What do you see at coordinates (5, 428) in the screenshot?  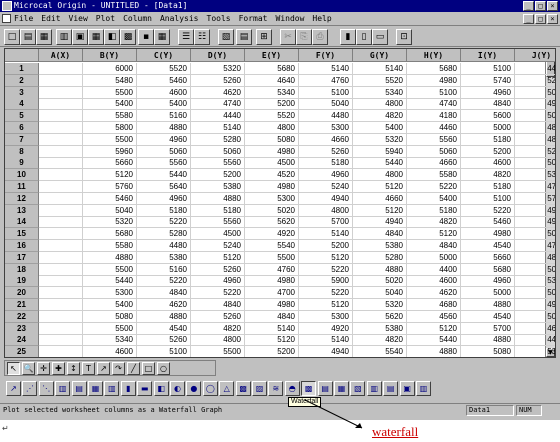 I see `paragraph-mark: ↵` at bounding box center [5, 428].